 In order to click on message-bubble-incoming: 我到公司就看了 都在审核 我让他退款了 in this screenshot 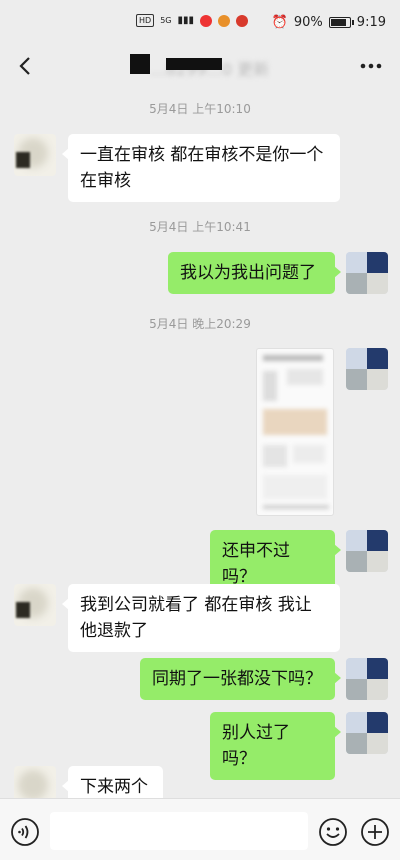, I will do `click(201, 618)`.